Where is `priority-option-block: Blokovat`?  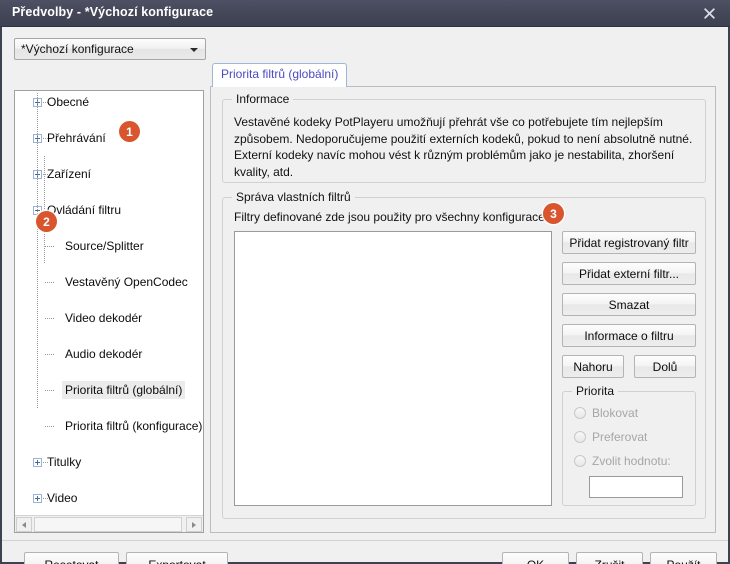
priority-option-block: Blokovat is located at coordinates (606, 413).